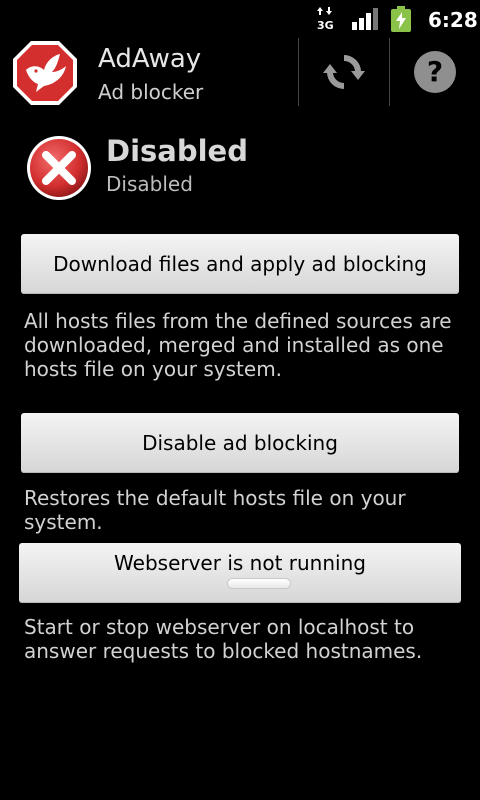 This screenshot has width=480, height=800. Describe the element at coordinates (259, 583) in the screenshot. I see `toggle-indicator` at that location.